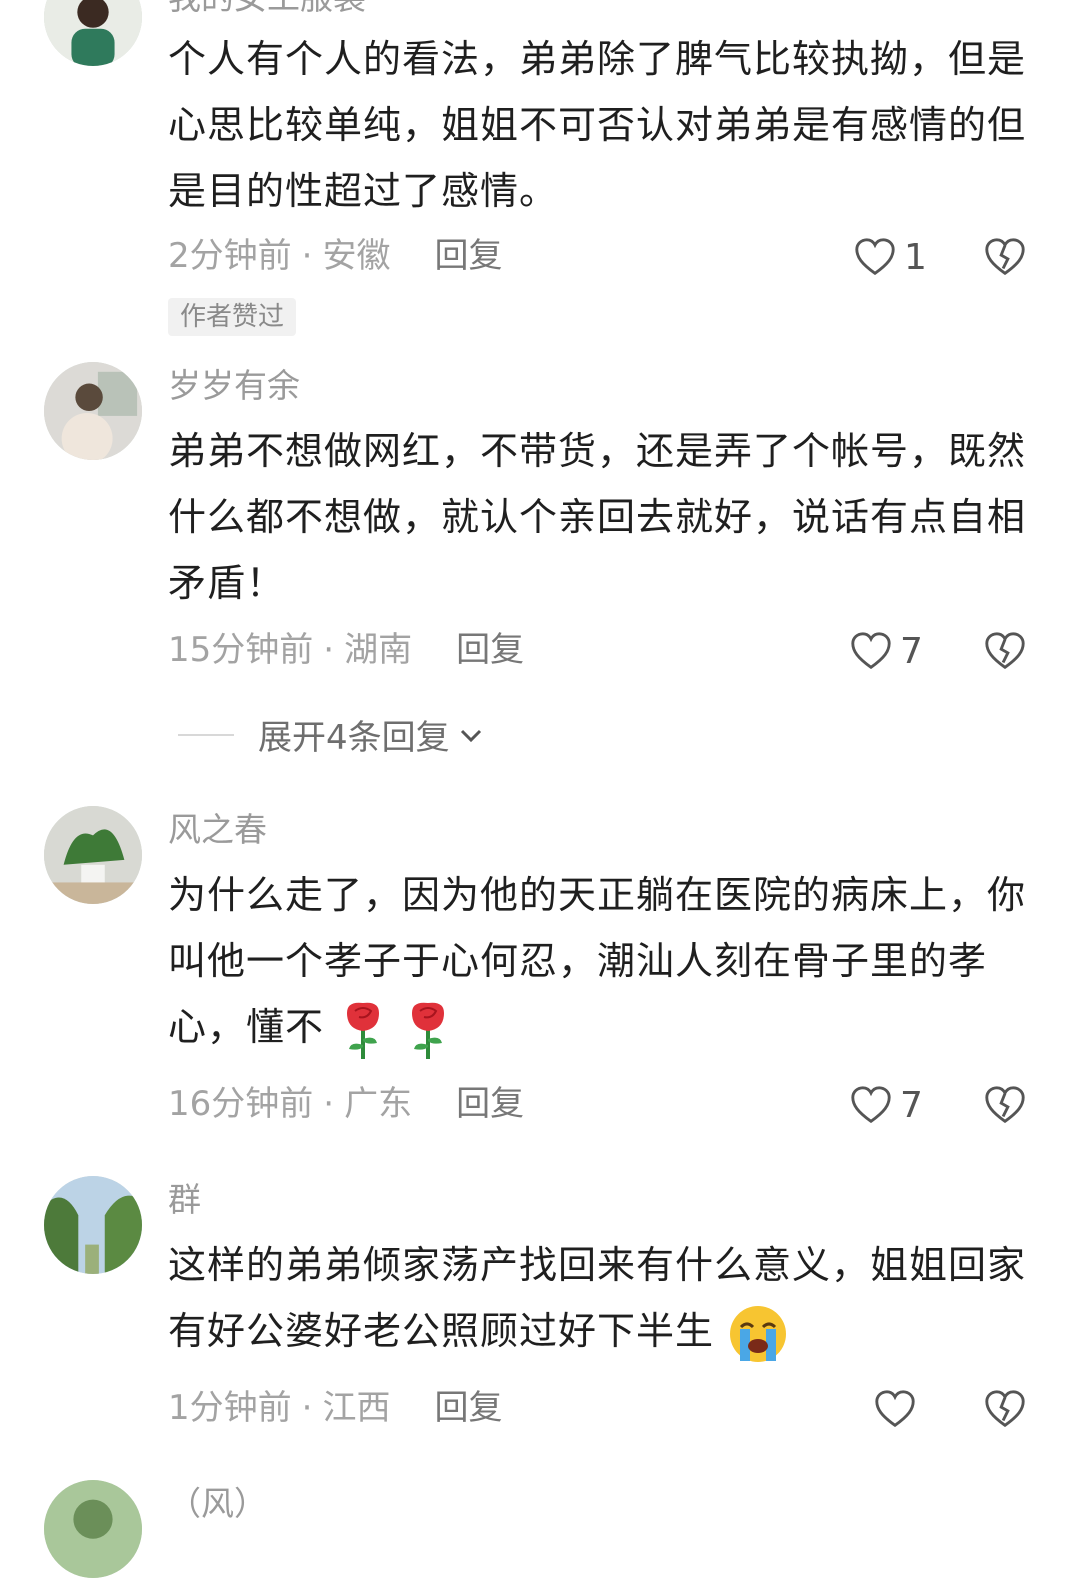 This screenshot has height=1578, width=1080. Describe the element at coordinates (597, 1298) in the screenshot. I see `comment-text-body: 这样的弟弟倾家荡产找回来有什么意义，姐姐回家有好公婆好老公照顾过好下半生` at that location.